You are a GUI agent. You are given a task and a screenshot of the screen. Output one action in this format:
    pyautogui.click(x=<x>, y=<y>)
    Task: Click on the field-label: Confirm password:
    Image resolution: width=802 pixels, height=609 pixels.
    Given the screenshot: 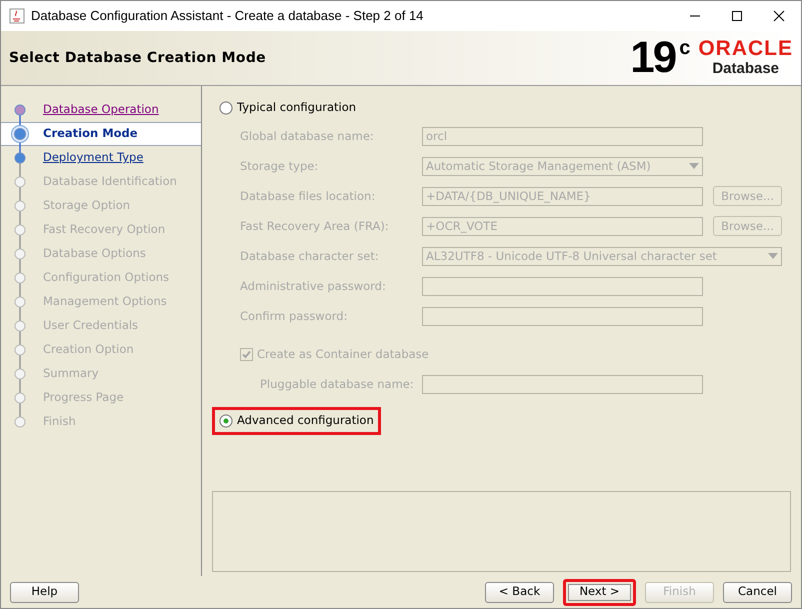 What is the action you would take?
    pyautogui.click(x=294, y=316)
    